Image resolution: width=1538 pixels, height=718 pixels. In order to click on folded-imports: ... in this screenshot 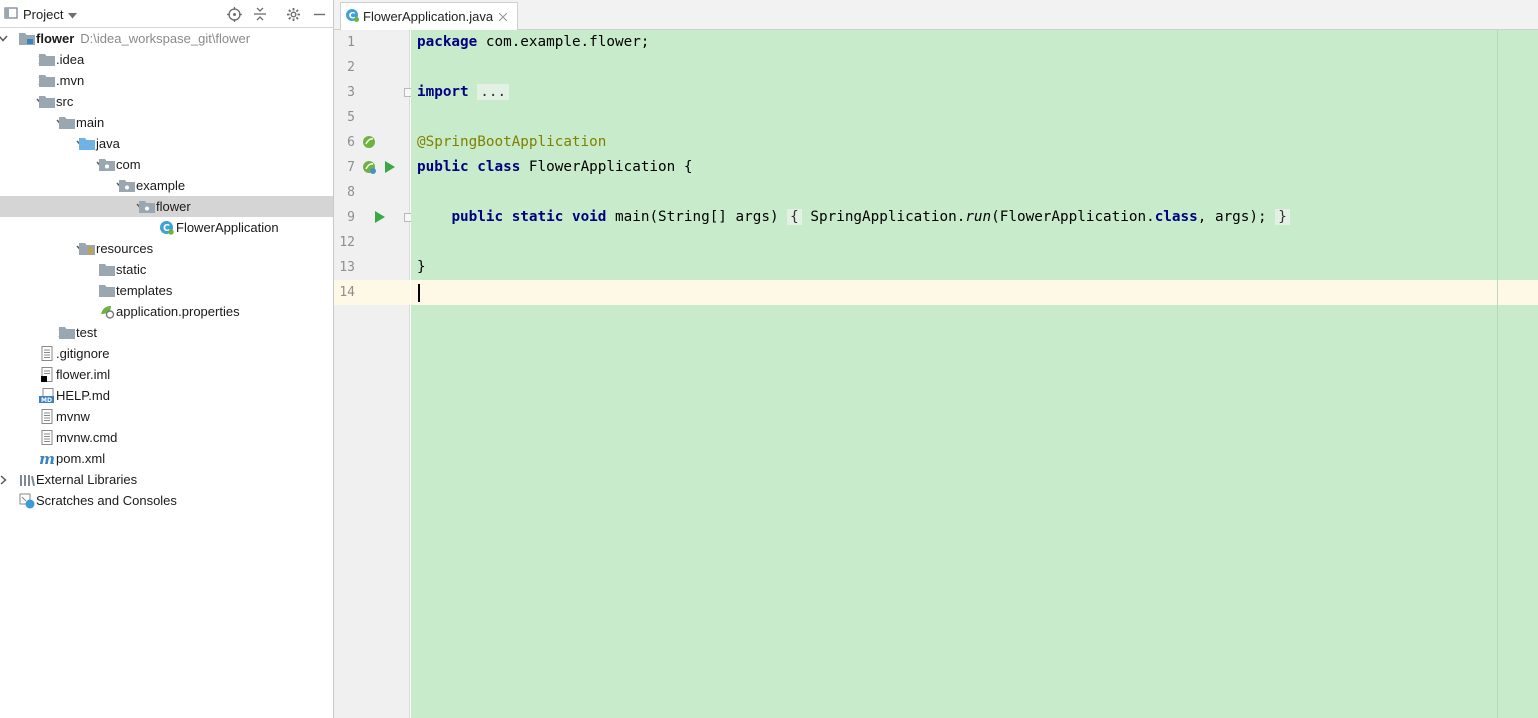, I will do `click(493, 92)`.